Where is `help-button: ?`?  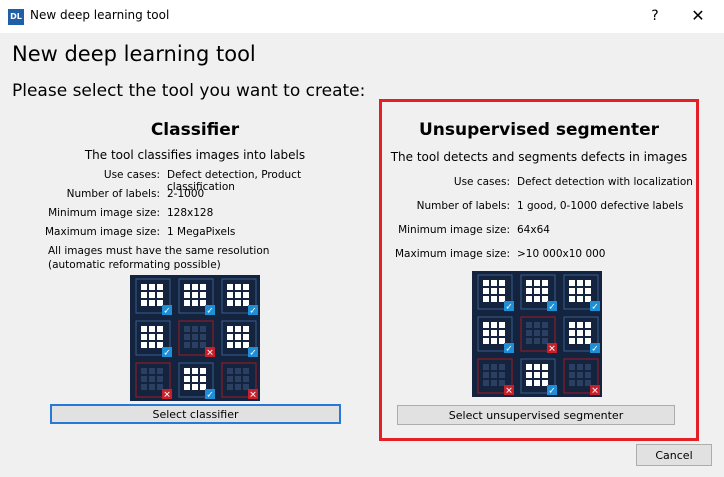 help-button: ? is located at coordinates (655, 16).